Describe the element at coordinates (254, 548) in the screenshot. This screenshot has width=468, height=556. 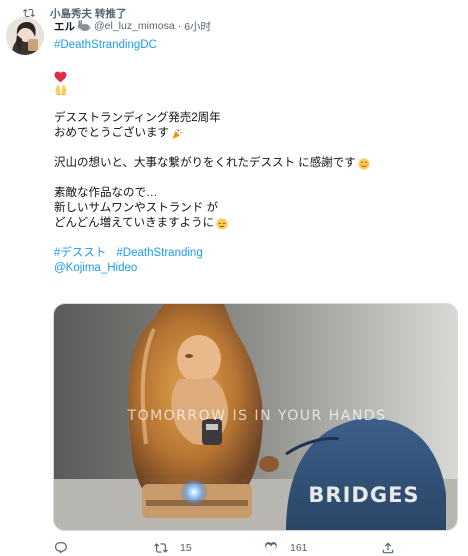
I see `tweet-action-bar: 15 161` at that location.